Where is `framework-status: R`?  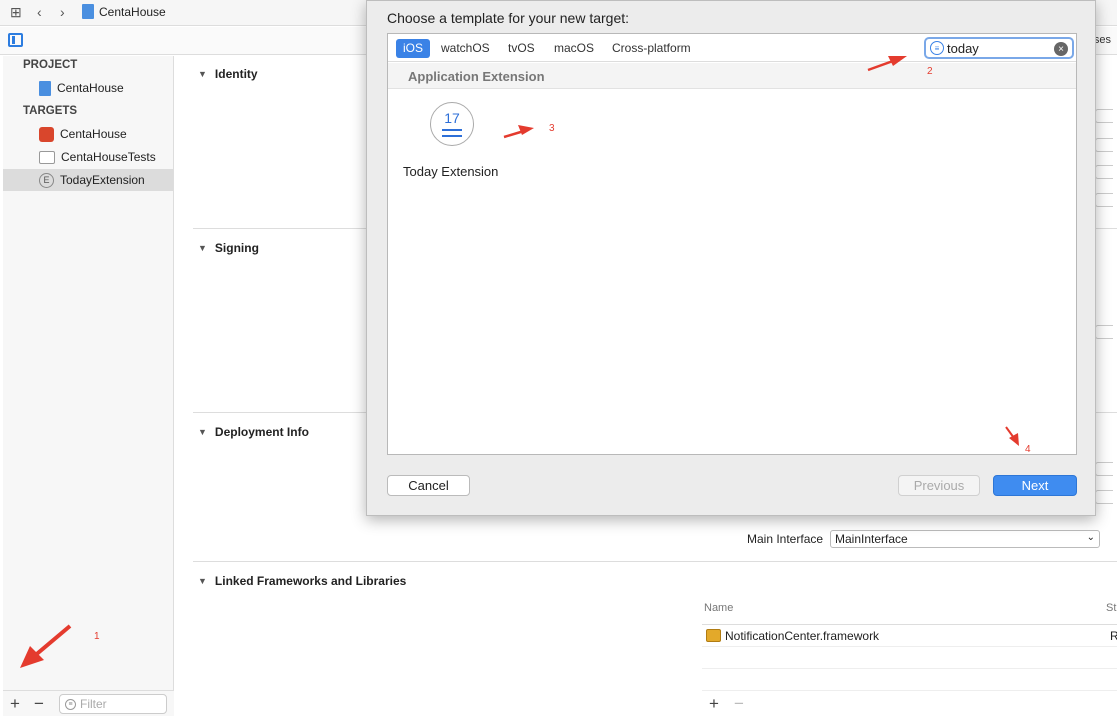
framework-status: R is located at coordinates (1113, 636).